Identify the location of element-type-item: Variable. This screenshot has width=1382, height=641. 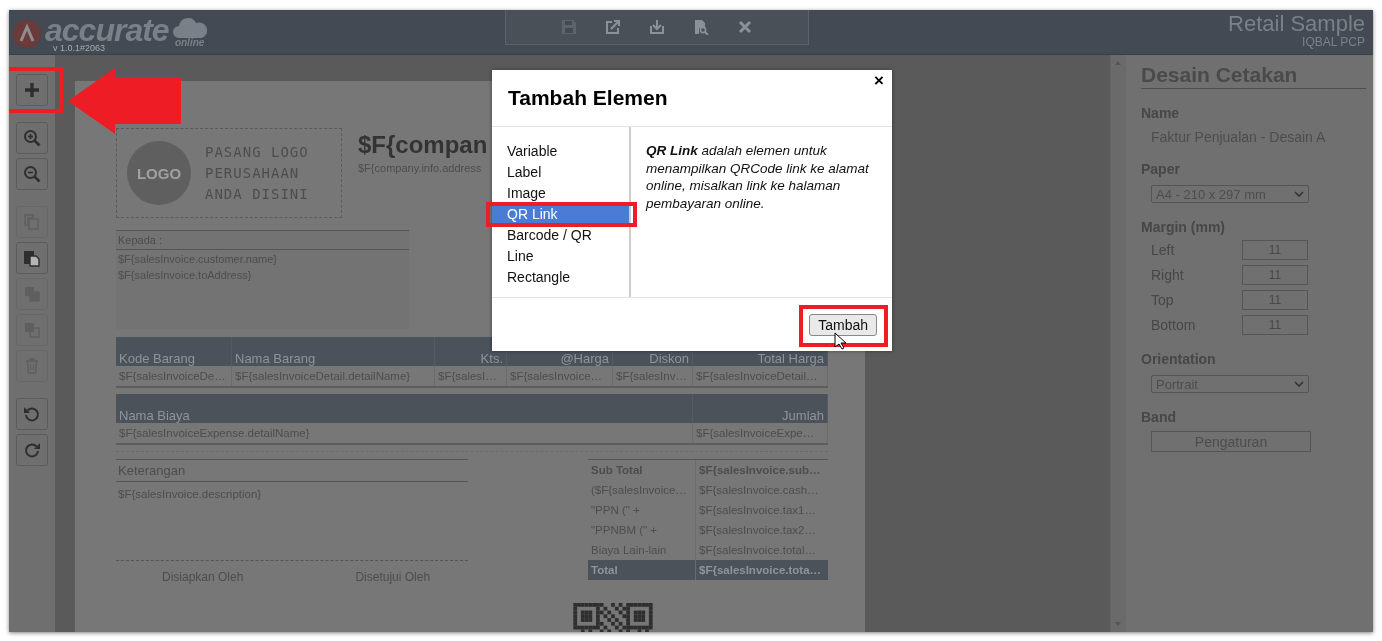
(560, 151).